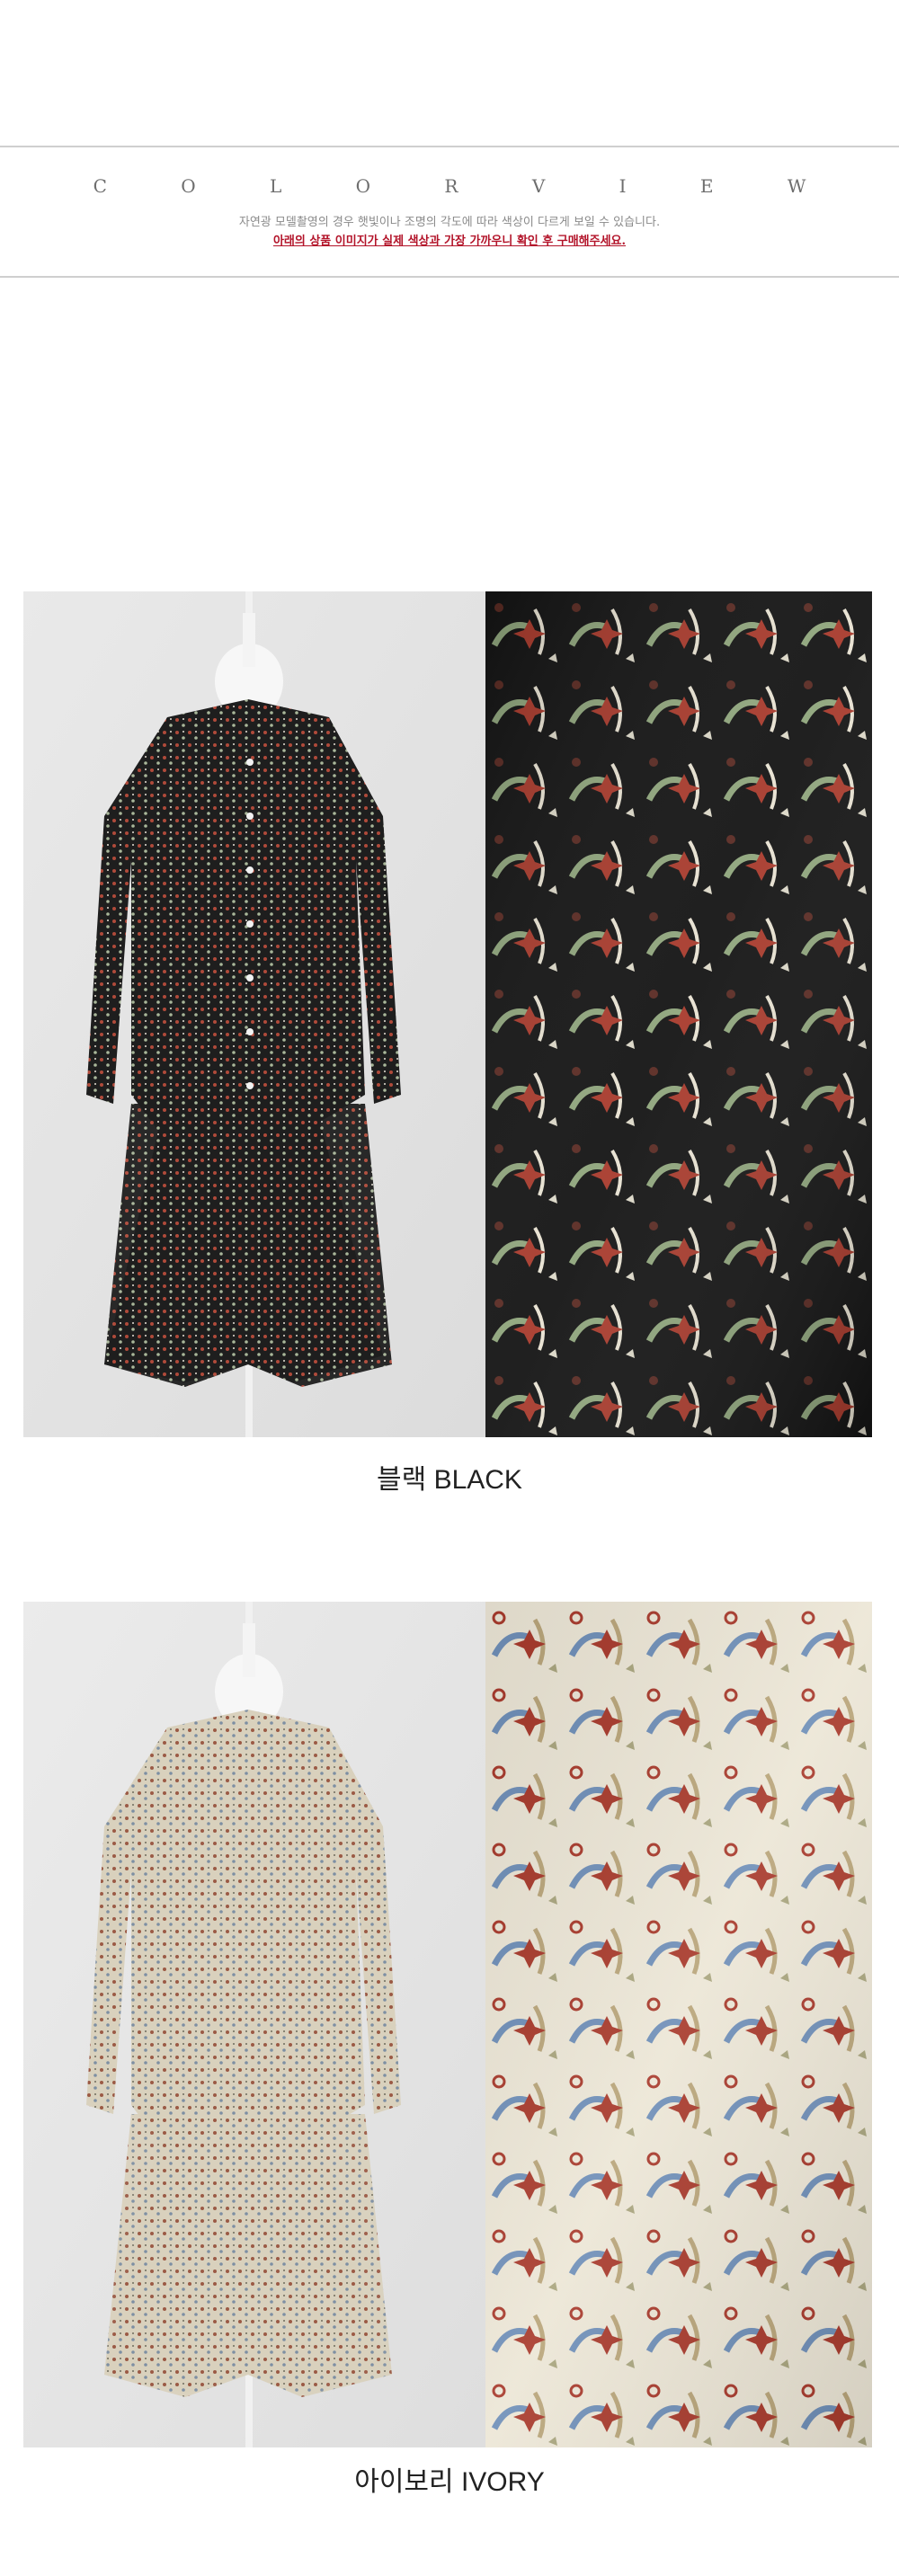  What do you see at coordinates (467, 186) in the screenshot?
I see `color-view-title: C O L O R V I E W` at bounding box center [467, 186].